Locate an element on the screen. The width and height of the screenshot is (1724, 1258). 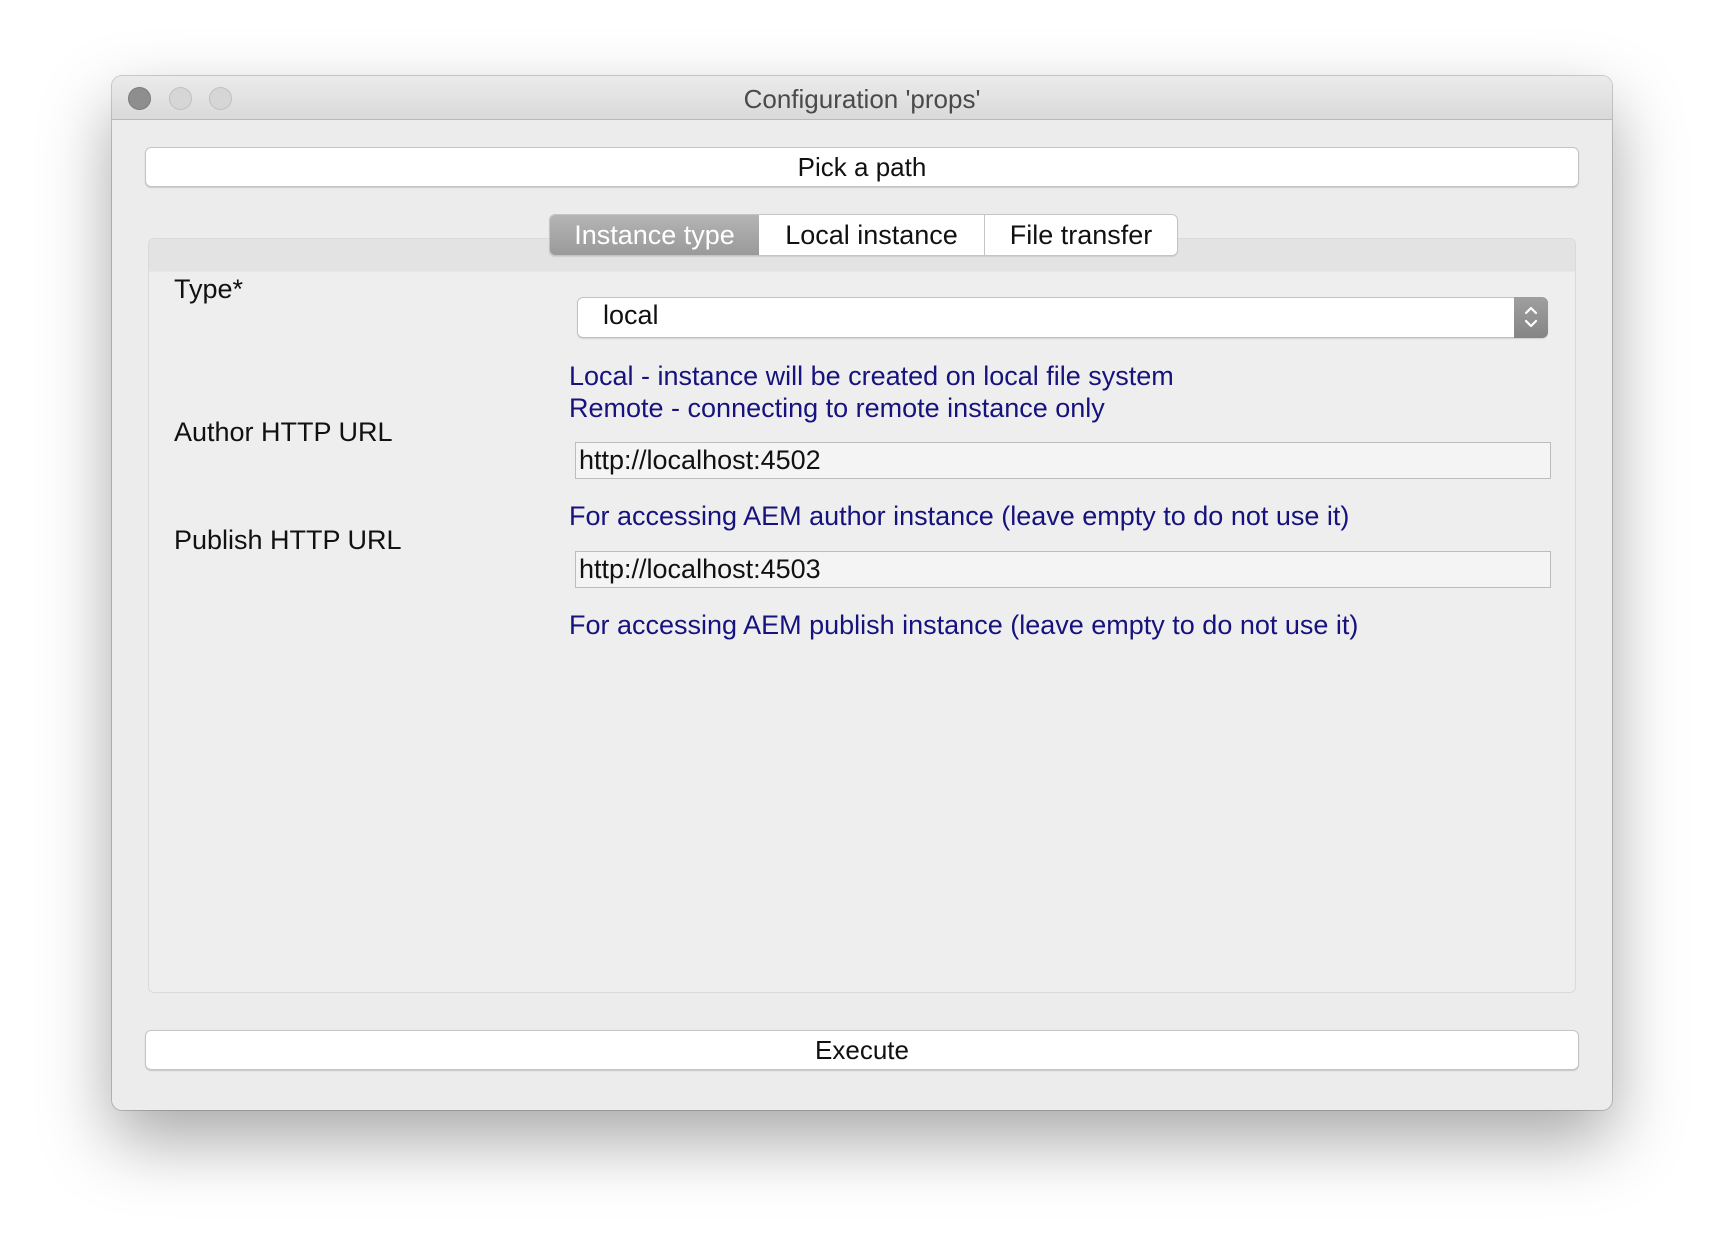
select-arrows-icon is located at coordinates (1531, 317).